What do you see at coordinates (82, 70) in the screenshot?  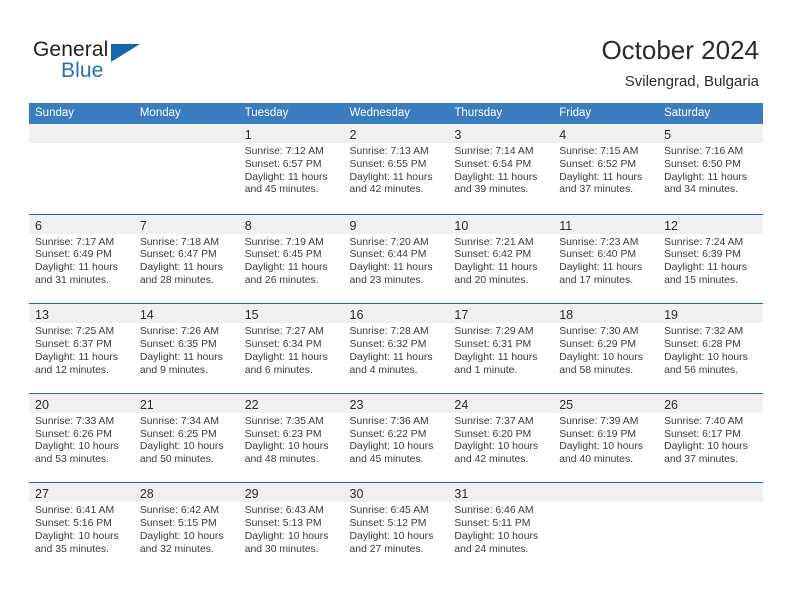 I see `logo-text-blue: Blue` at bounding box center [82, 70].